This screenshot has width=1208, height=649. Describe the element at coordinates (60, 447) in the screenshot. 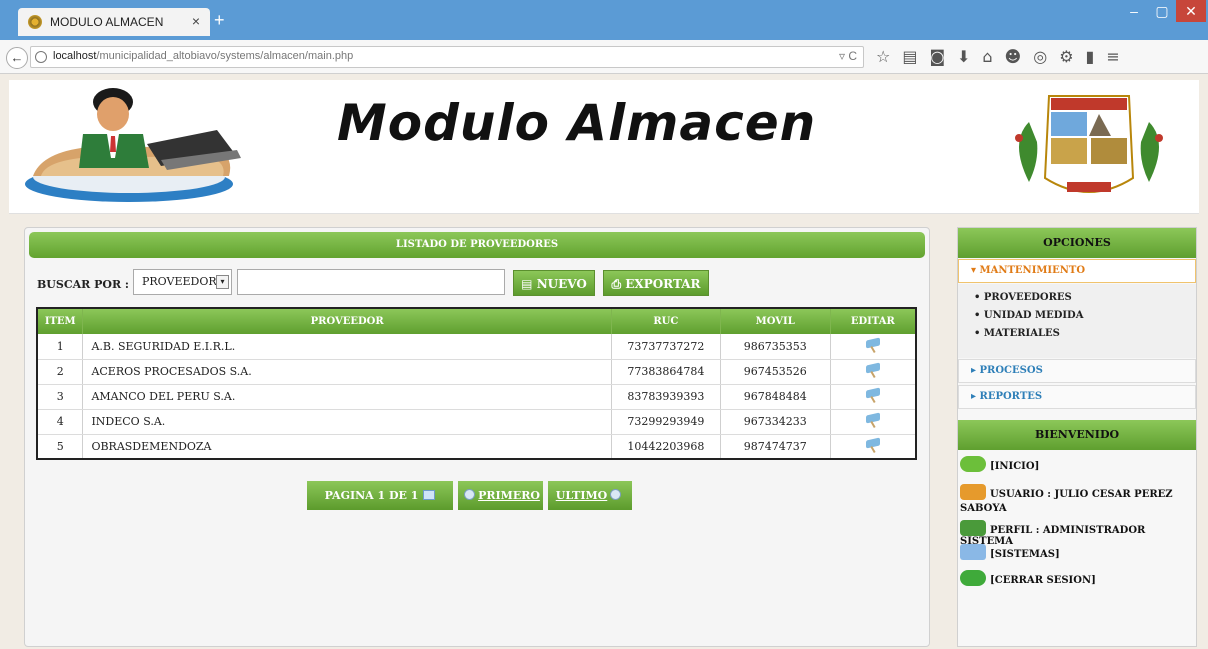

I see `cell-item: 5` at that location.